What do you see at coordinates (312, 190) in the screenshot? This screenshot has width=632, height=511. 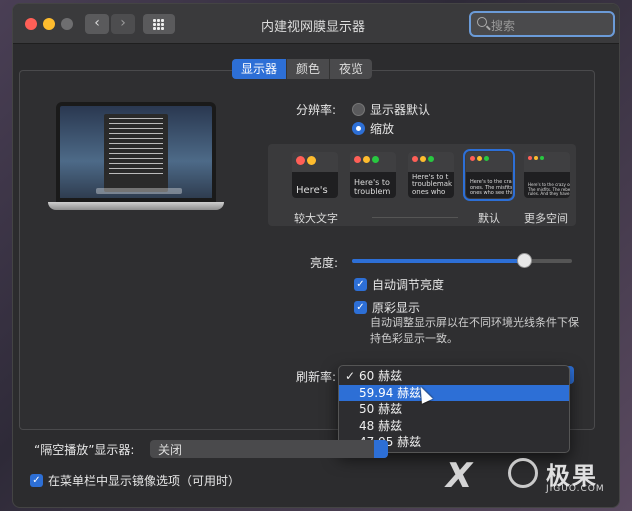 I see `scale-sample-text: Here's` at bounding box center [312, 190].